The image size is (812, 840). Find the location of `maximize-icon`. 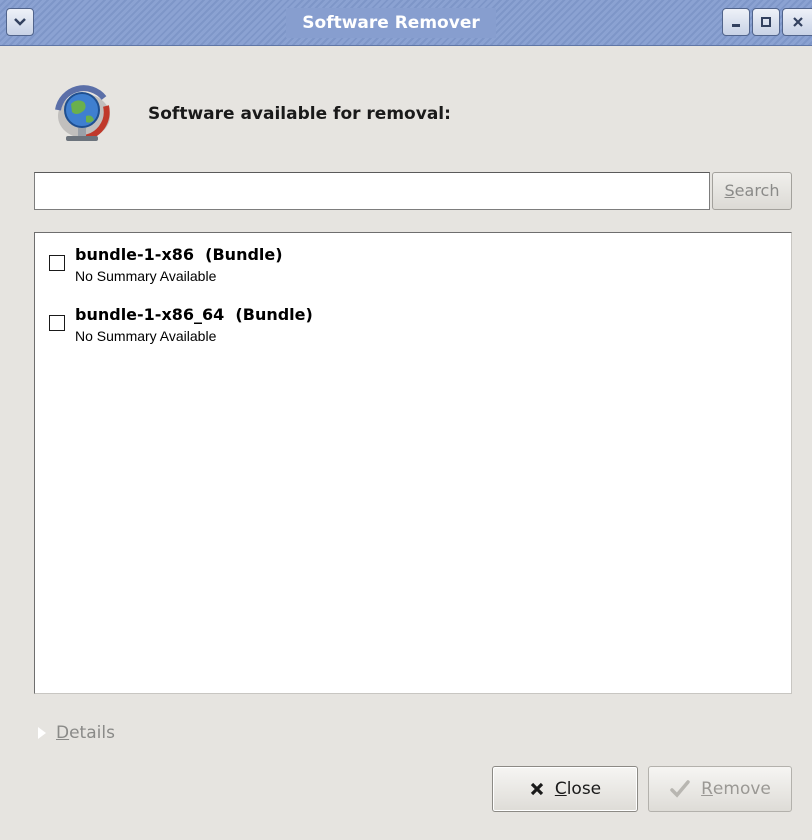

maximize-icon is located at coordinates (766, 22).